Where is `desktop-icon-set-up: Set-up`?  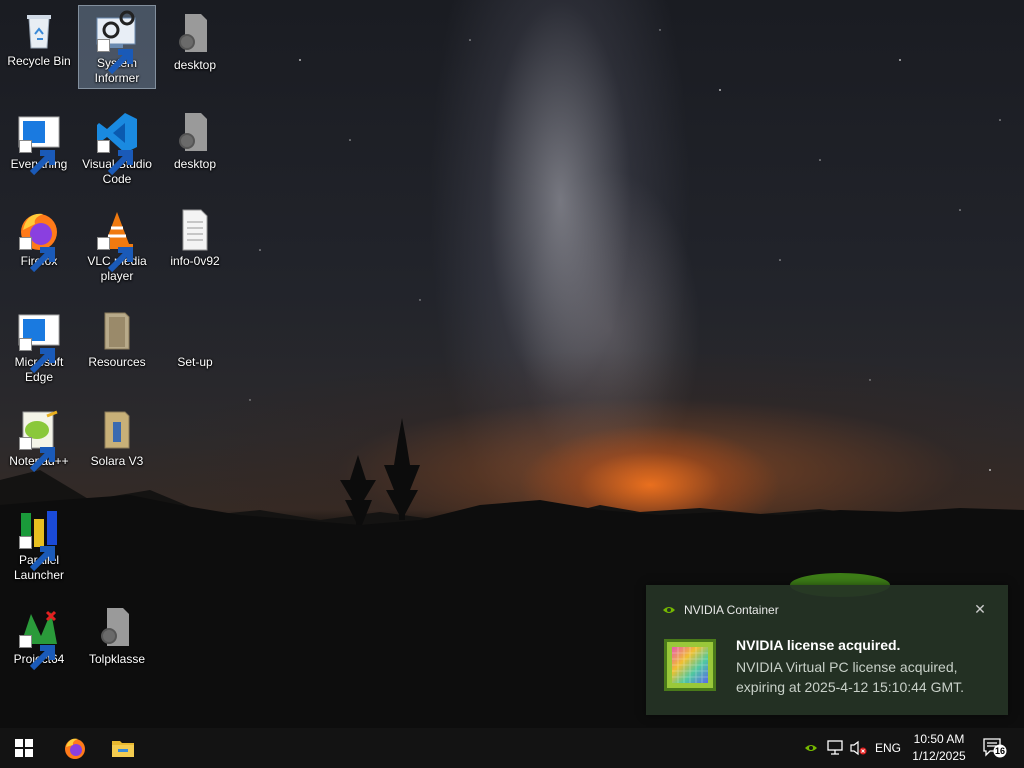 desktop-icon-set-up: Set-up is located at coordinates (195, 338).